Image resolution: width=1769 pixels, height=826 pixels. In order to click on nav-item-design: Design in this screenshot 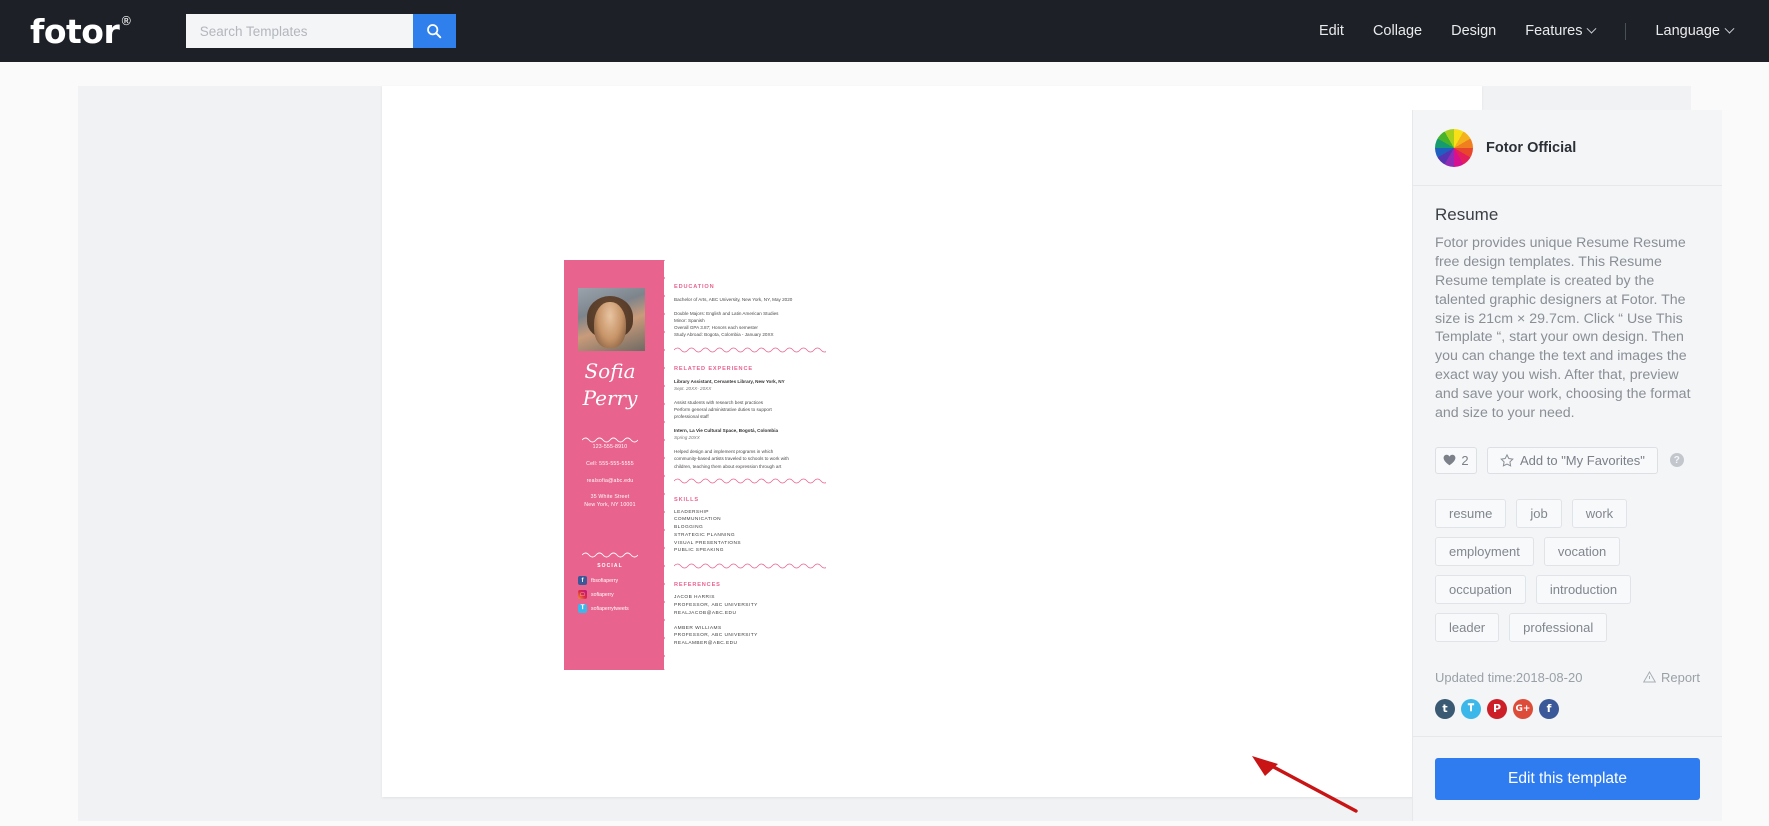, I will do `click(1473, 31)`.